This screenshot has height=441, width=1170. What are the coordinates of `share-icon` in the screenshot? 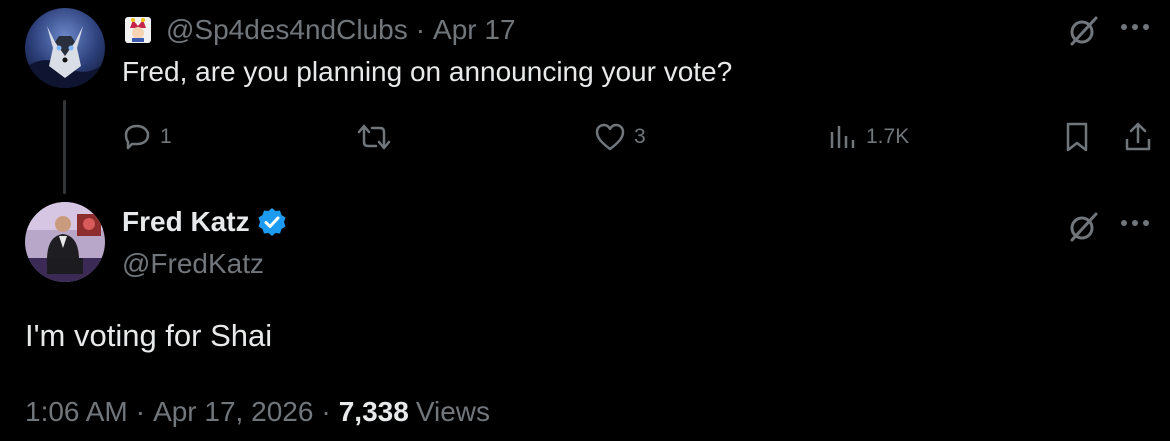 It's located at (1138, 136).